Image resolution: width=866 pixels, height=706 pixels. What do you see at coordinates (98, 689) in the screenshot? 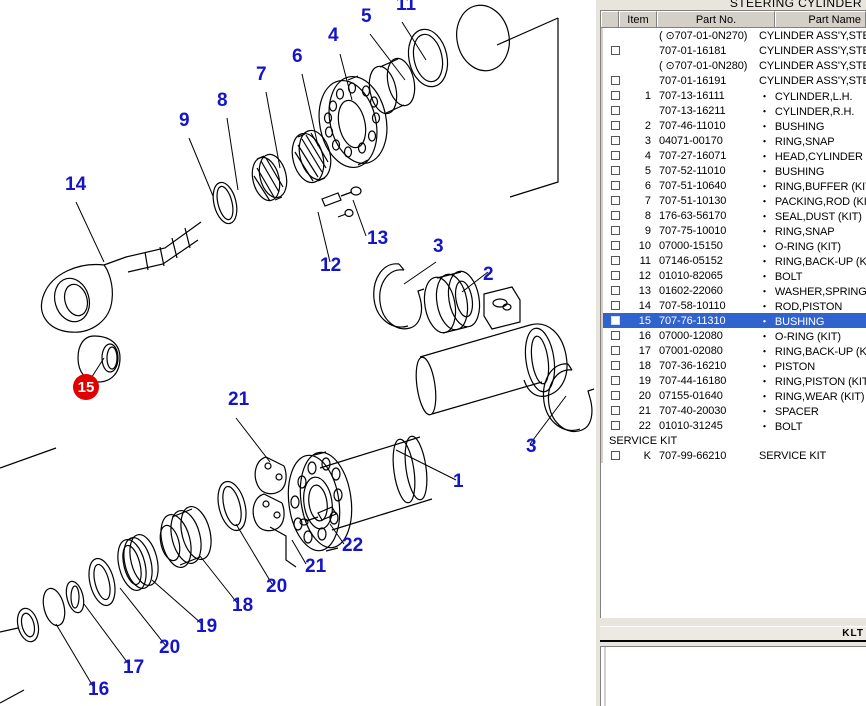
I see `callout-16: 16` at bounding box center [98, 689].